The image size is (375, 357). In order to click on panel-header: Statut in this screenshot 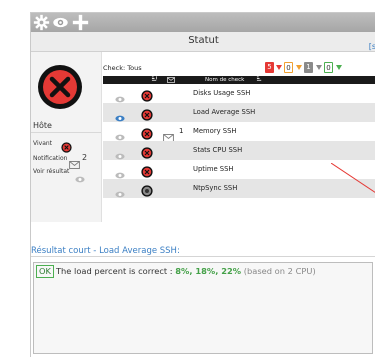, I will do `click(203, 42)`.